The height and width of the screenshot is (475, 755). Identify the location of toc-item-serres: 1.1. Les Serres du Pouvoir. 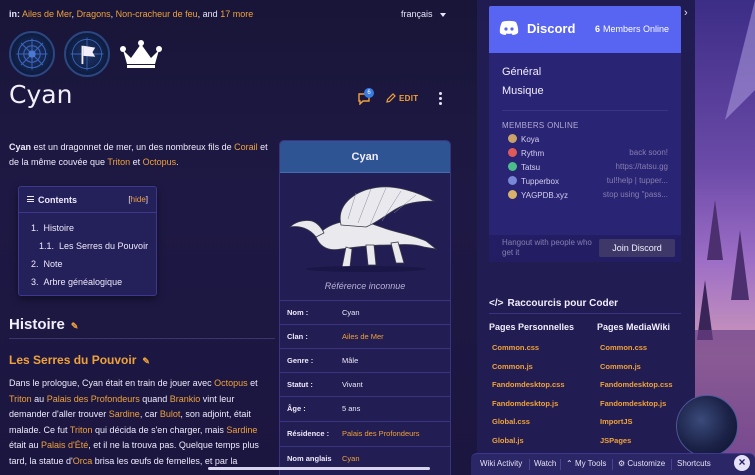
(93, 246).